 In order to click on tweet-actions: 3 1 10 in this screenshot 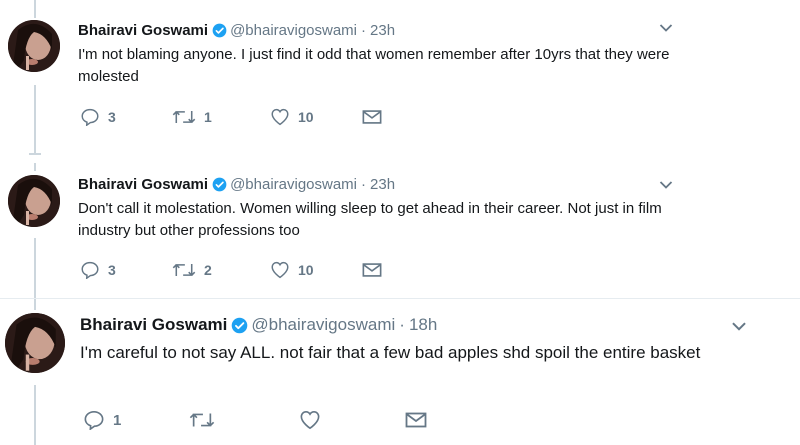, I will do `click(231, 117)`.